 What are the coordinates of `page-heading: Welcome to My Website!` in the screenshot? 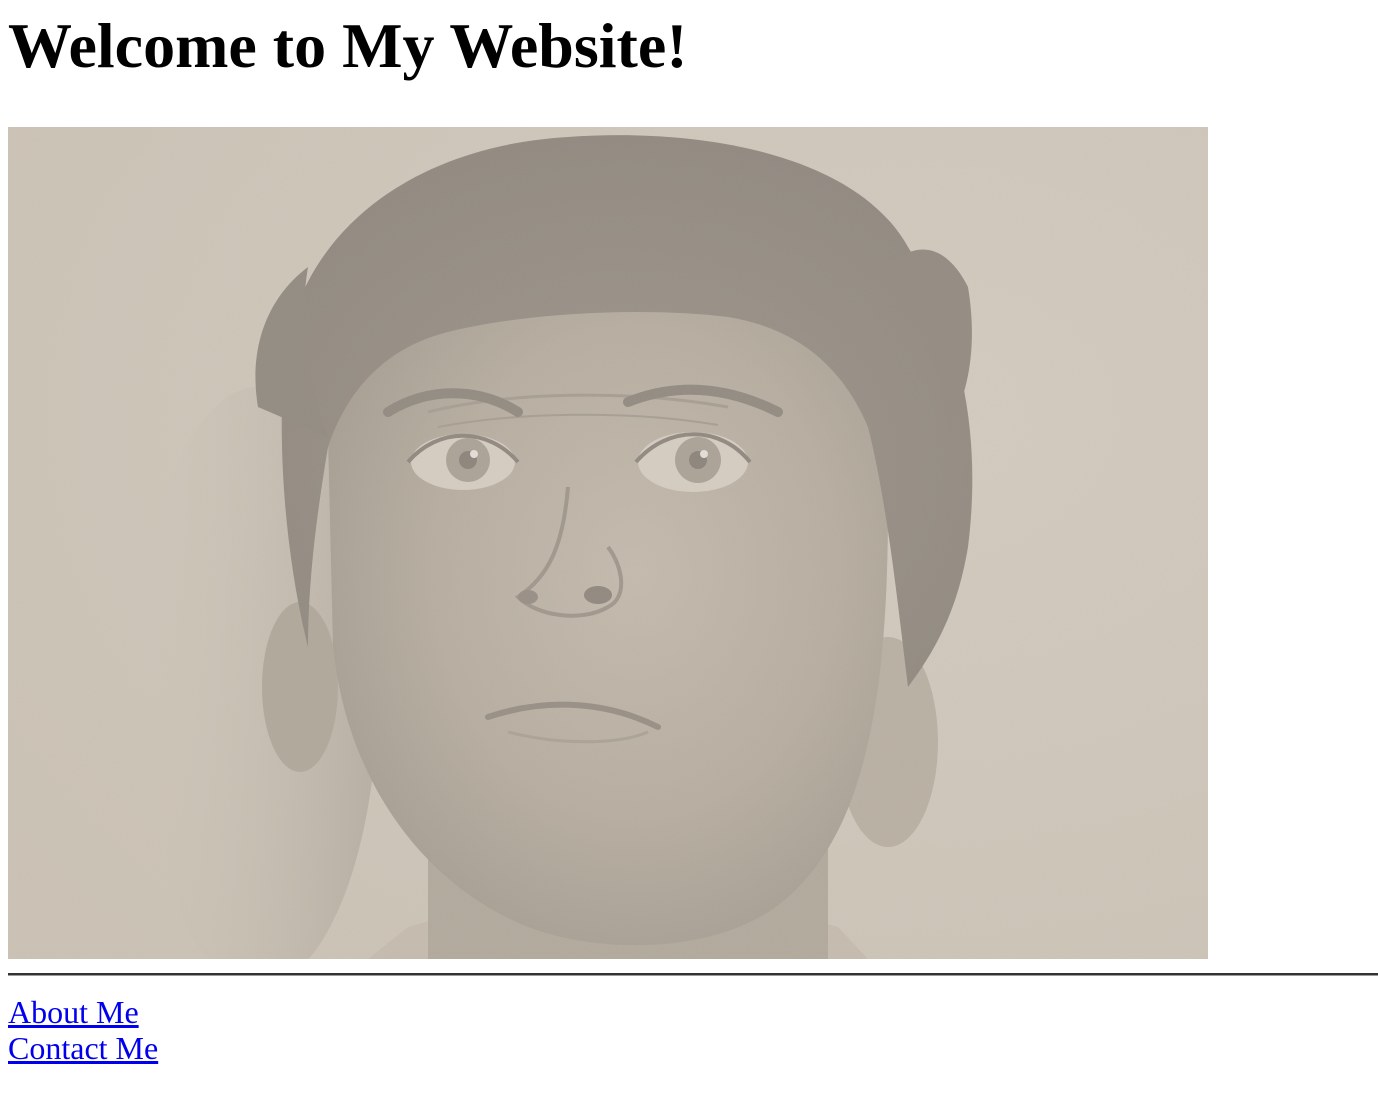 It's located at (348, 45).